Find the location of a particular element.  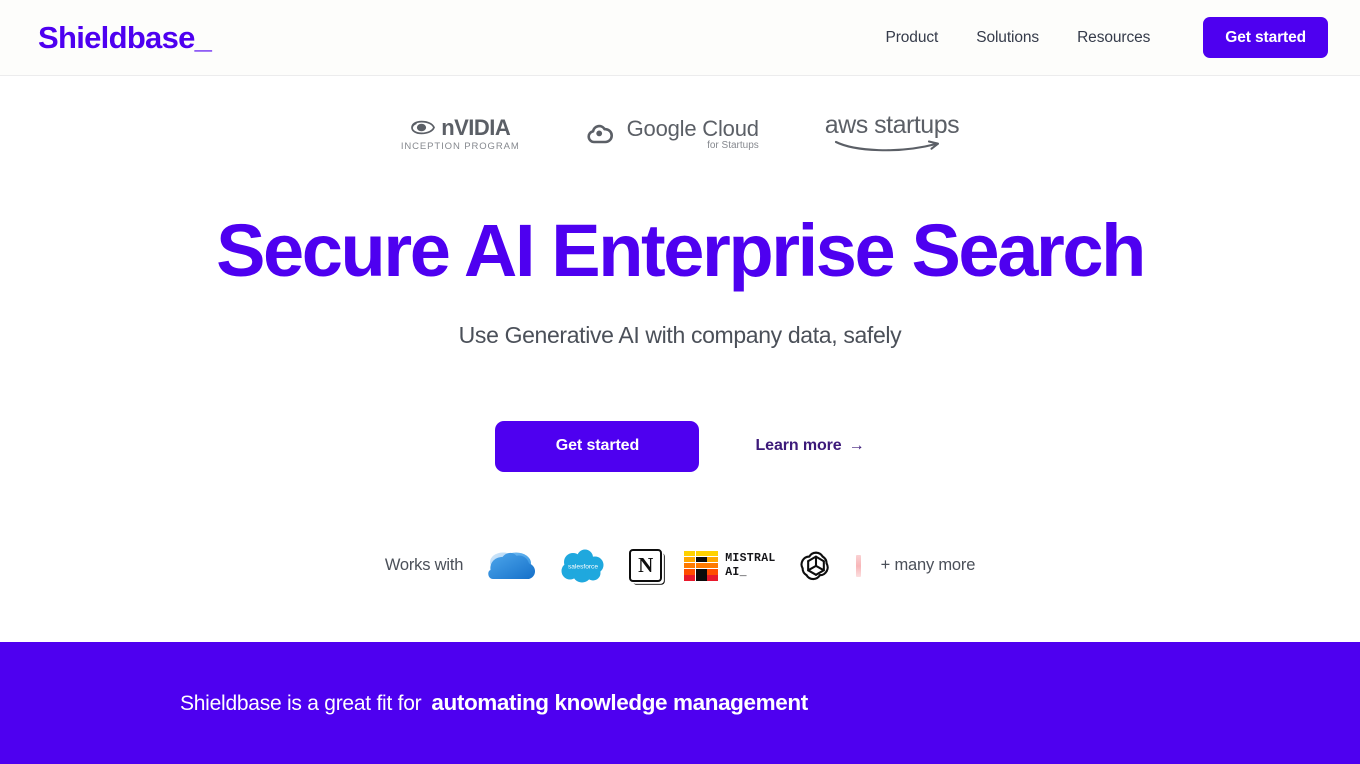

aws-startups-logo: aws startups is located at coordinates (892, 133).